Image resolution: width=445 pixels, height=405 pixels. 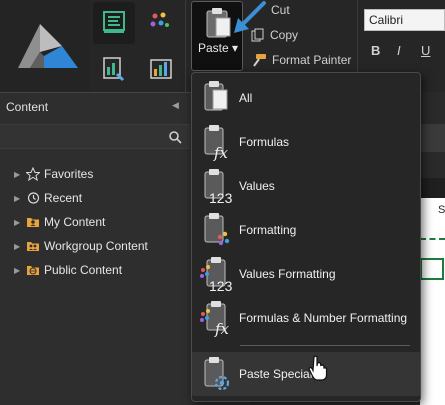 I want to click on format-painter-button: Format Painter, so click(x=301, y=60).